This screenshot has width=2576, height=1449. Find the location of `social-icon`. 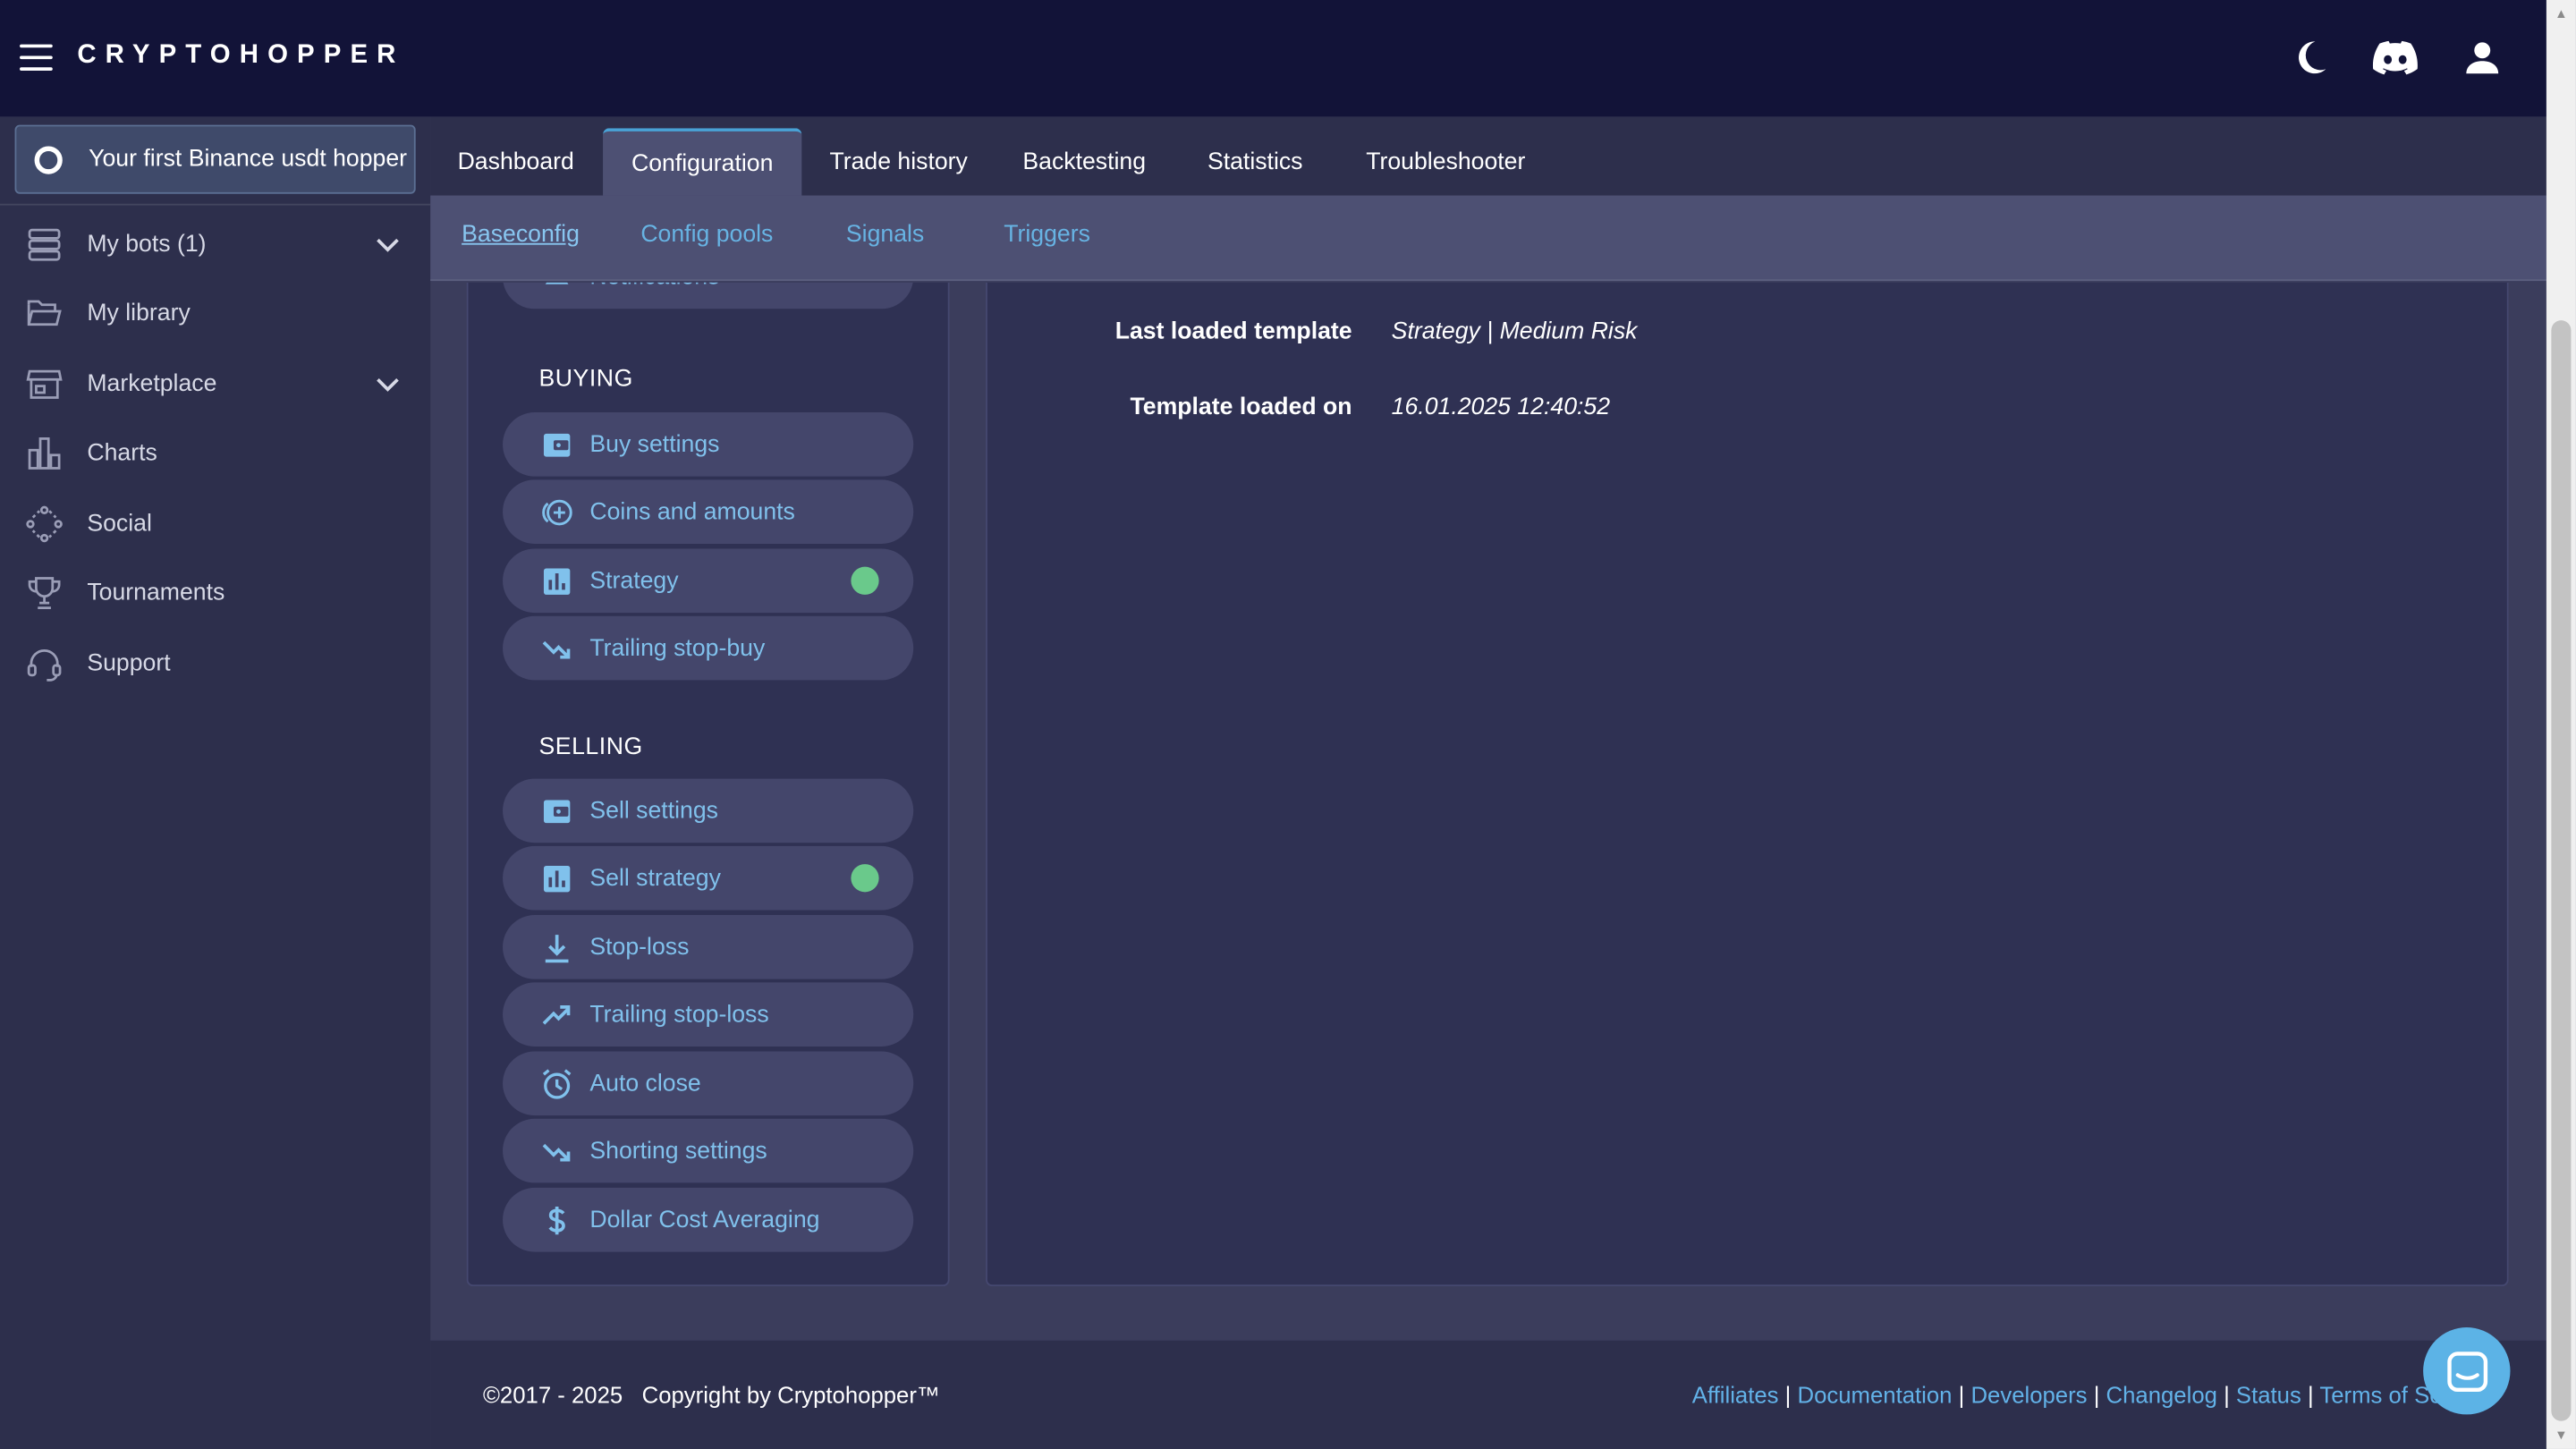

social-icon is located at coordinates (44, 524).